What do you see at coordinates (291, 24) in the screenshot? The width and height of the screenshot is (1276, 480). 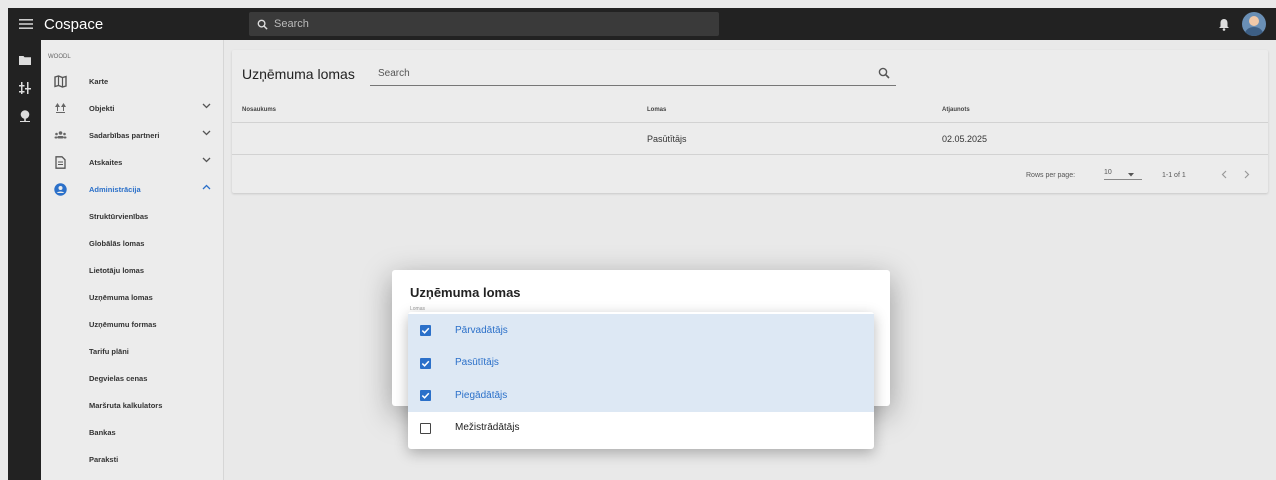 I see `global-search-placeholder: Search` at bounding box center [291, 24].